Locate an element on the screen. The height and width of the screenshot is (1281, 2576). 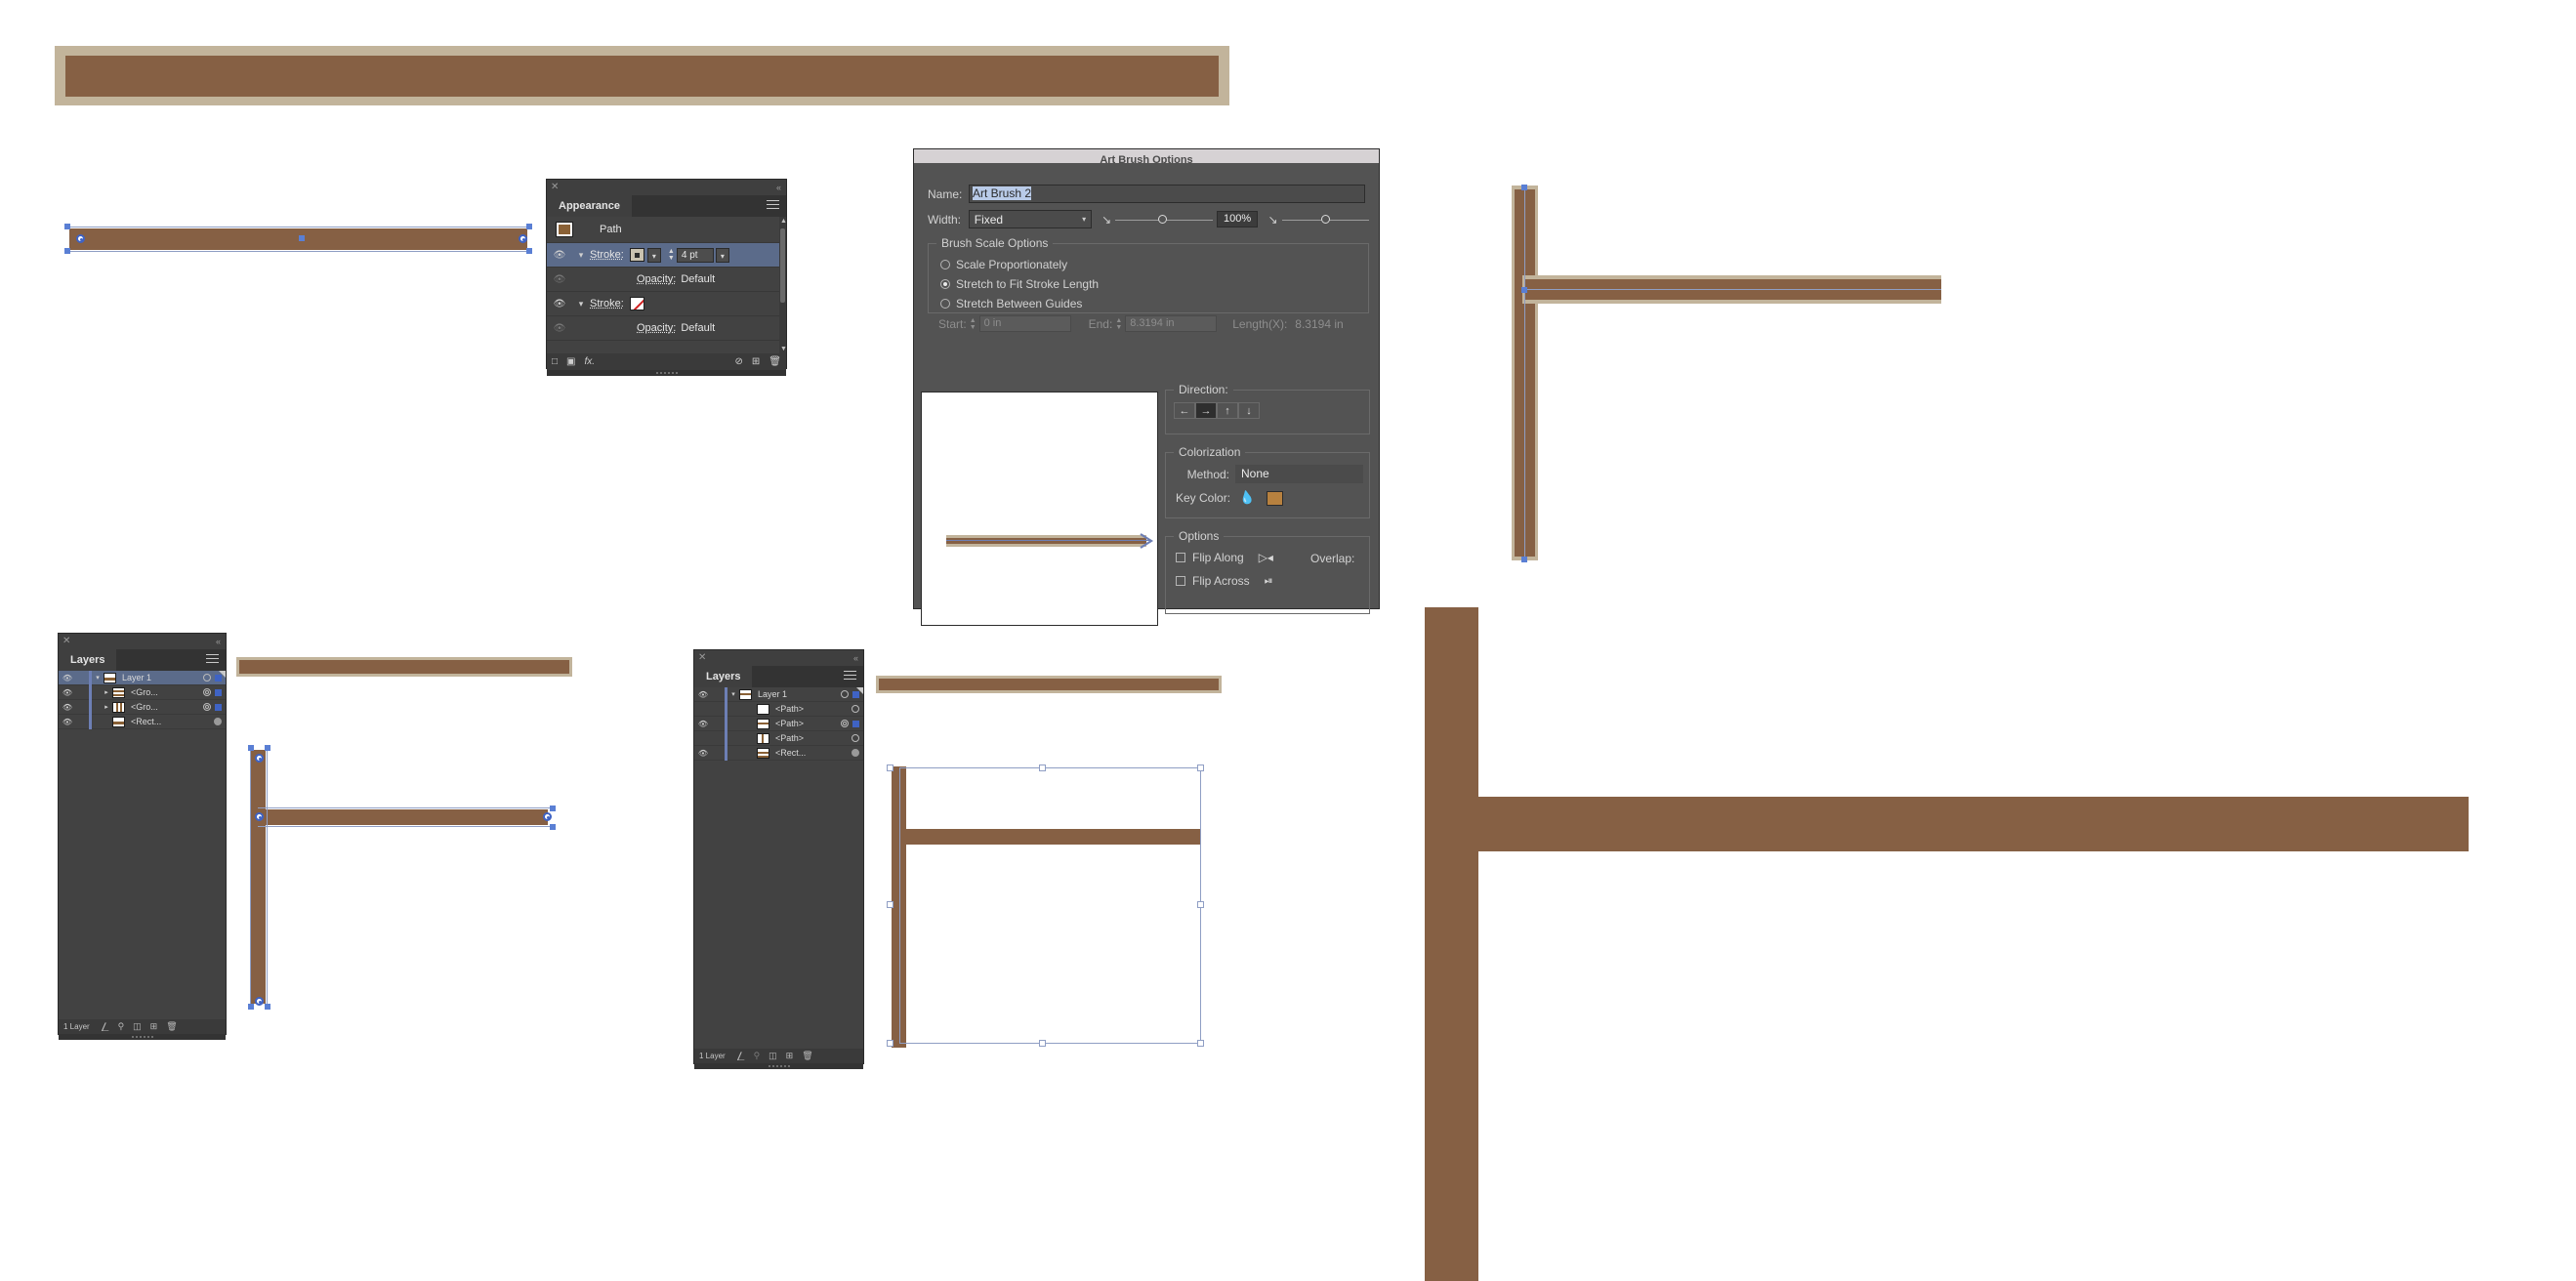
chevron-right-icon: ▸ is located at coordinates (107, 707).